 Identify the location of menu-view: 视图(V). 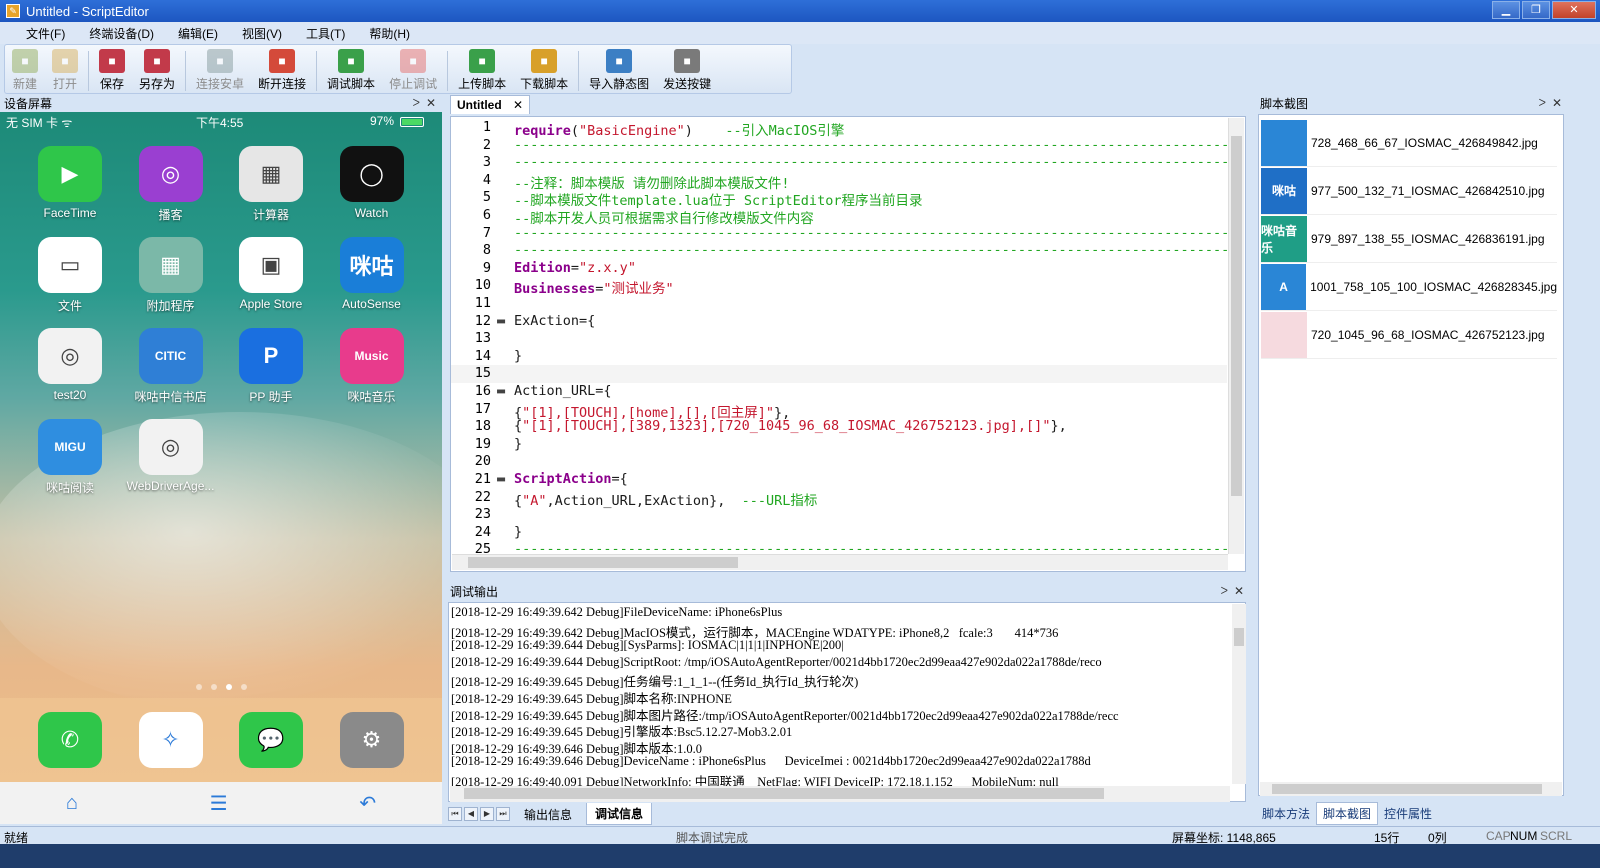
(262, 33).